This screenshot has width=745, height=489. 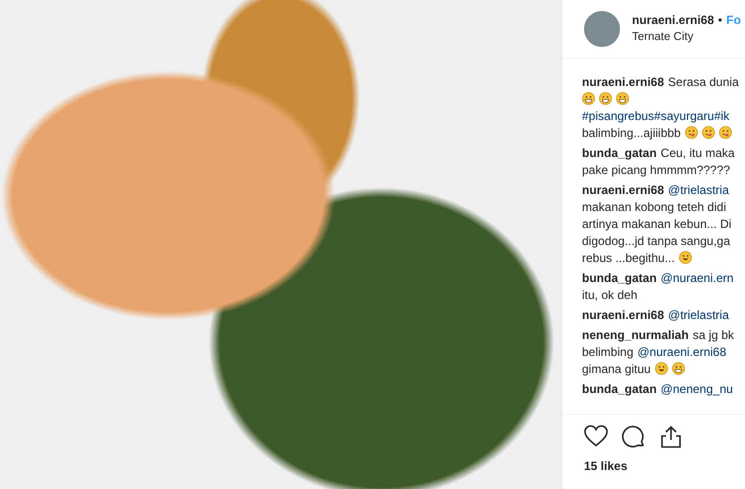 I want to click on comment-text: makanan kobong teteh didi, so click(x=654, y=207).